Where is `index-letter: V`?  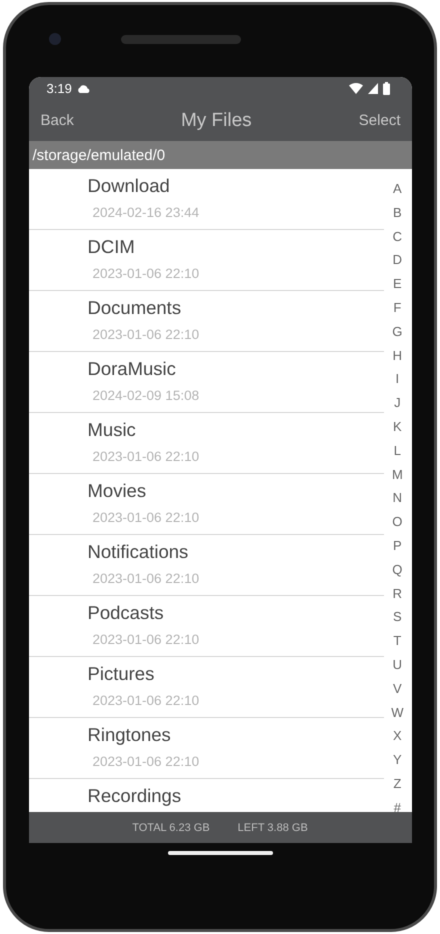 index-letter: V is located at coordinates (397, 688).